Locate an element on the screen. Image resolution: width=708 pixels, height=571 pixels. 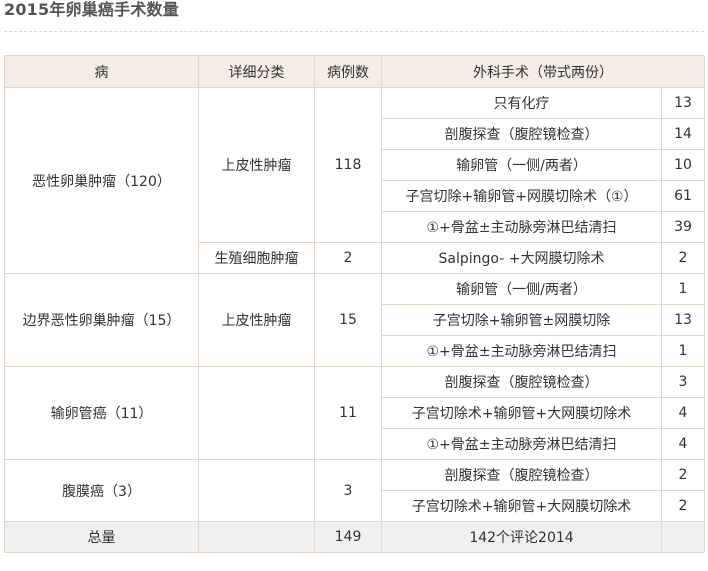
total-count is located at coordinates (683, 537).